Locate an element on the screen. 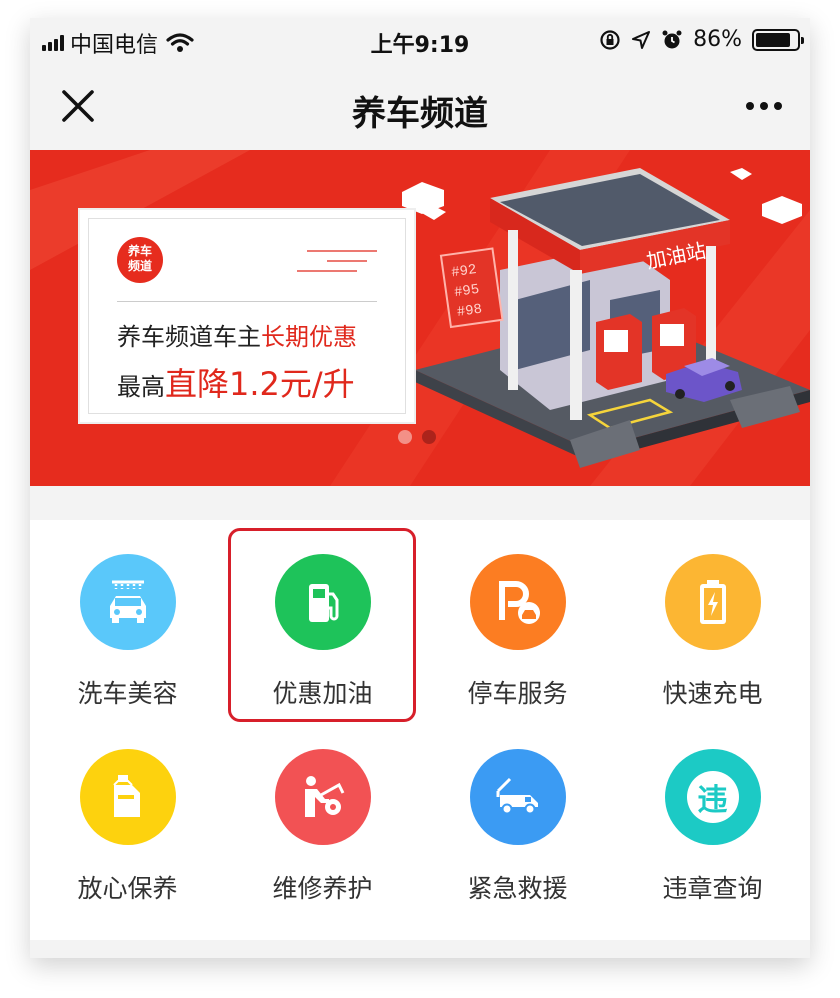 This screenshot has width=840, height=998. battery-charge-icon is located at coordinates (712, 602).